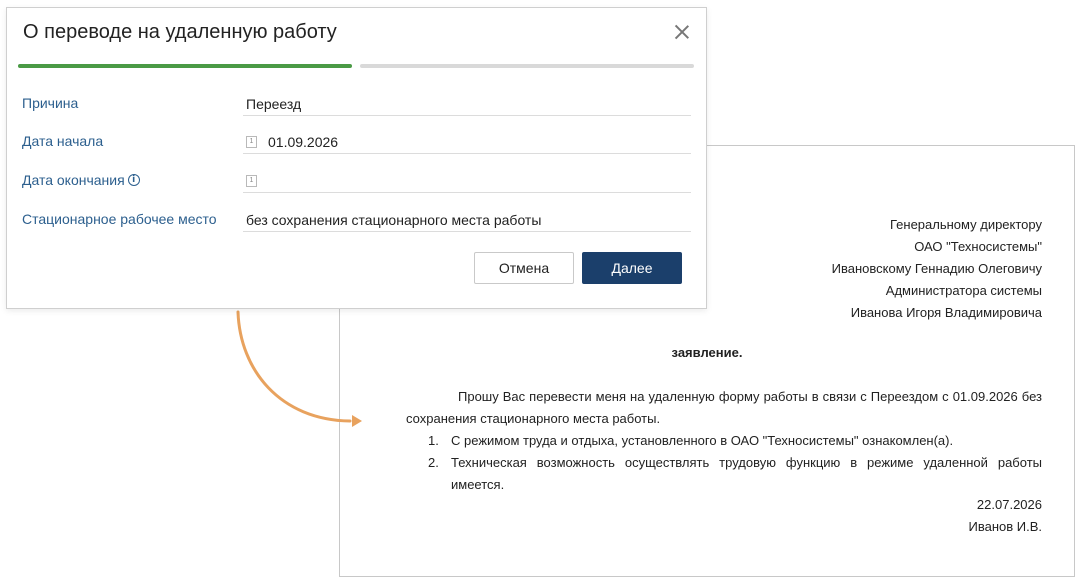  I want to click on reason-input: Переезд, so click(467, 104).